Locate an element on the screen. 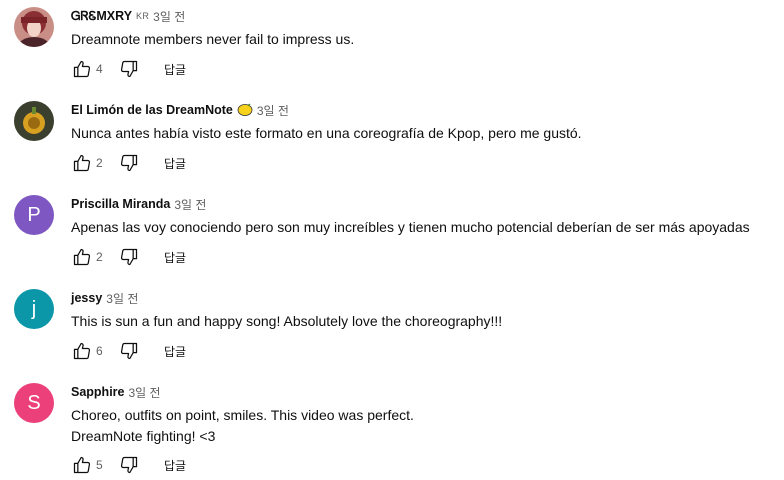 This screenshot has width=784, height=480. avatar-letter: P is located at coordinates (34, 214).